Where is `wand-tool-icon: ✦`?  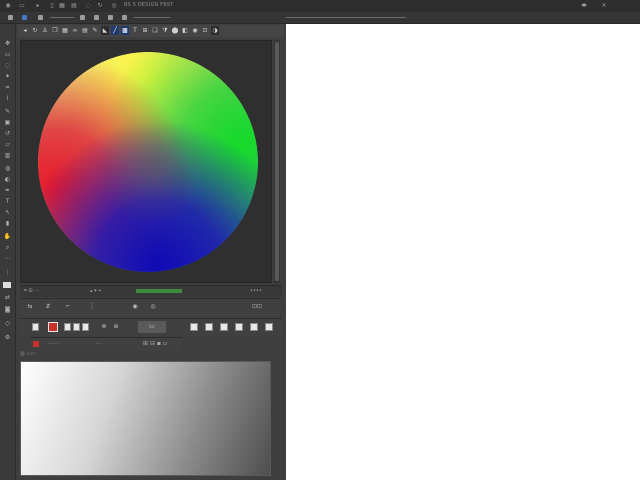
wand-tool-icon: ✦ is located at coordinates (7, 76).